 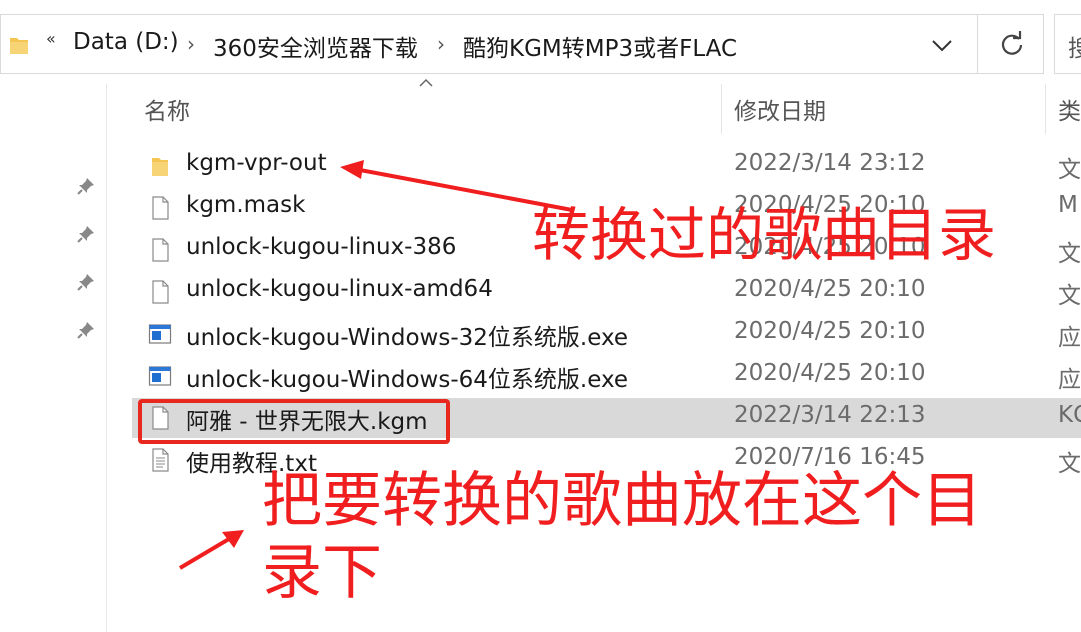 I want to click on file-name: unlock-kugou-Windows-64位系统版.exe, so click(x=407, y=380).